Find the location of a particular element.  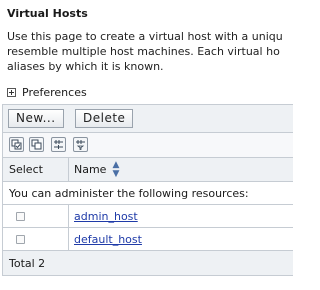

host-link-admin-host: admin_host is located at coordinates (106, 216).